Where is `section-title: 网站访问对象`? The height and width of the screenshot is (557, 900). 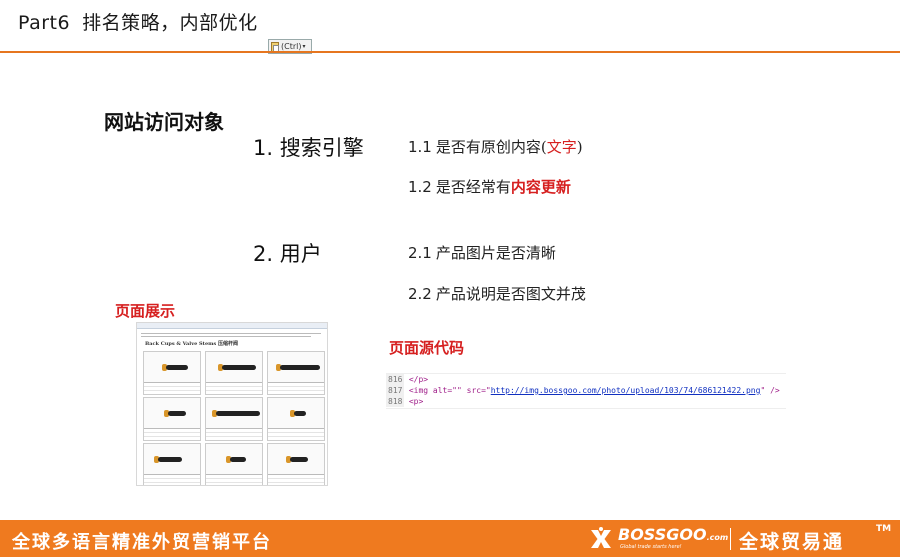 section-title: 网站访问对象 is located at coordinates (164, 122).